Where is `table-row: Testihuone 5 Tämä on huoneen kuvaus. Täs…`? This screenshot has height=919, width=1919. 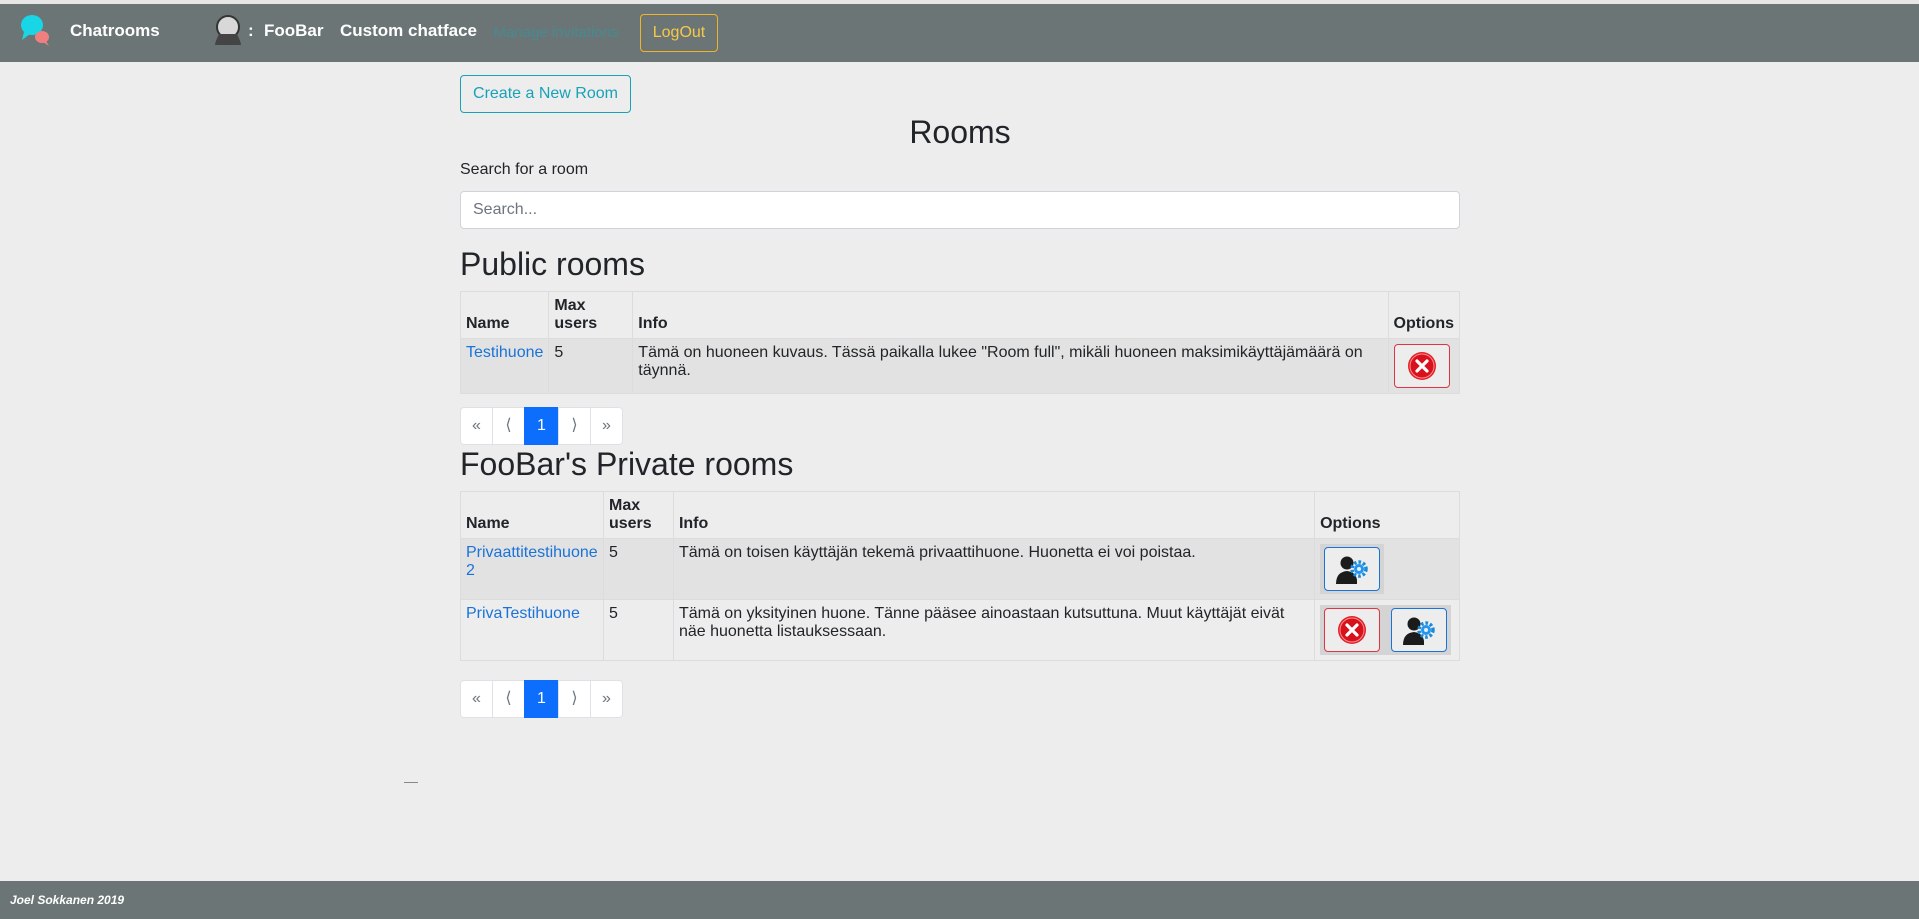 table-row: Testihuone 5 Tämä on huoneen kuvaus. Täs… is located at coordinates (960, 366).